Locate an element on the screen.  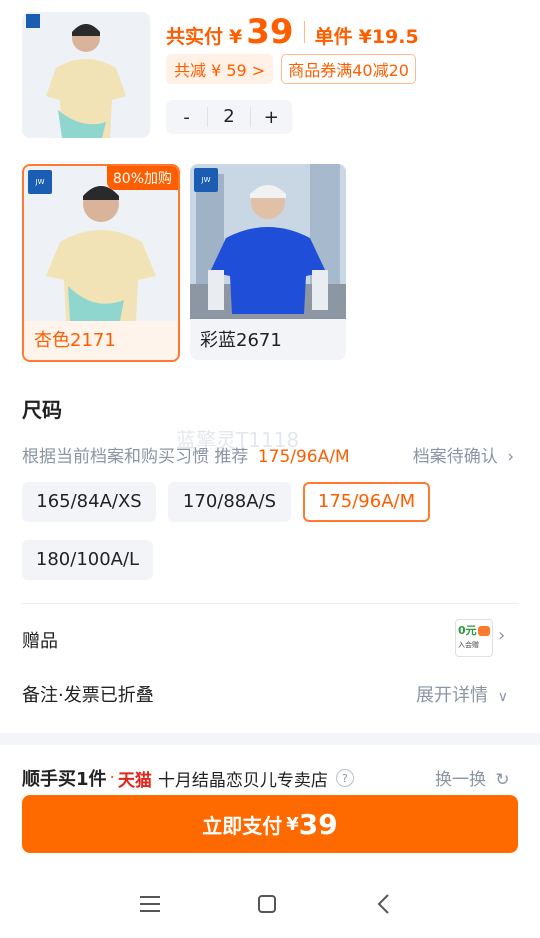
price-divider is located at coordinates (304, 32).